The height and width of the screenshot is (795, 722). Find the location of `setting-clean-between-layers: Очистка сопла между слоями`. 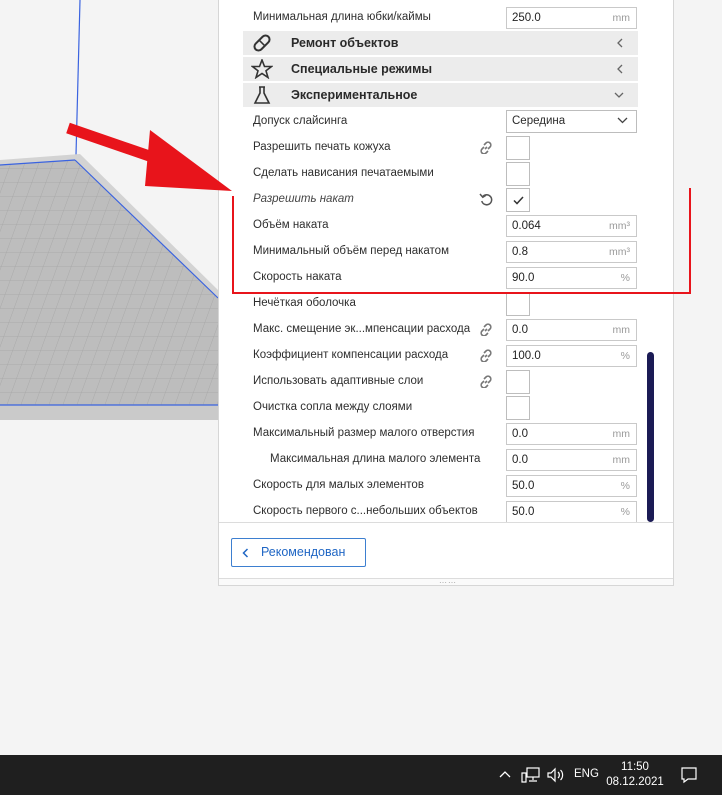

setting-clean-between-layers: Очистка сопла между слоями is located at coordinates (446, 407).